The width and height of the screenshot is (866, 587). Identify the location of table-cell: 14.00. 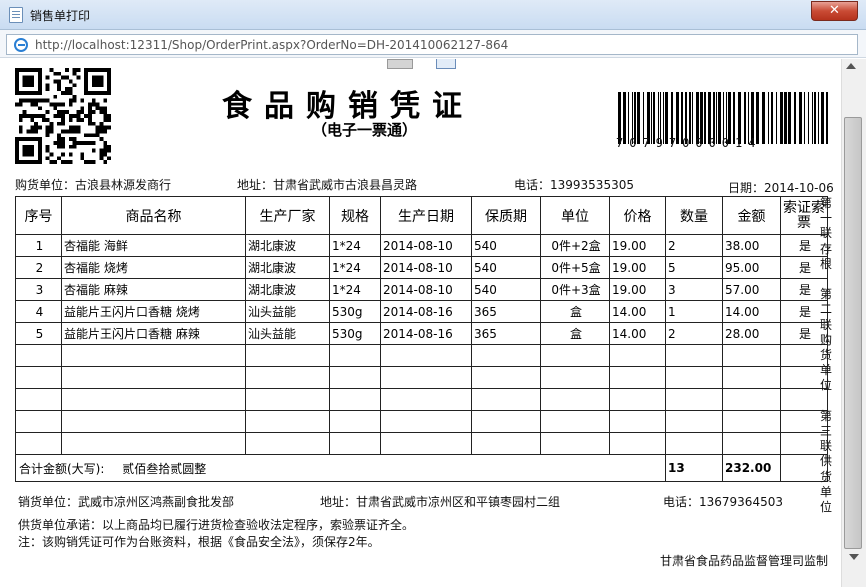
(637, 311).